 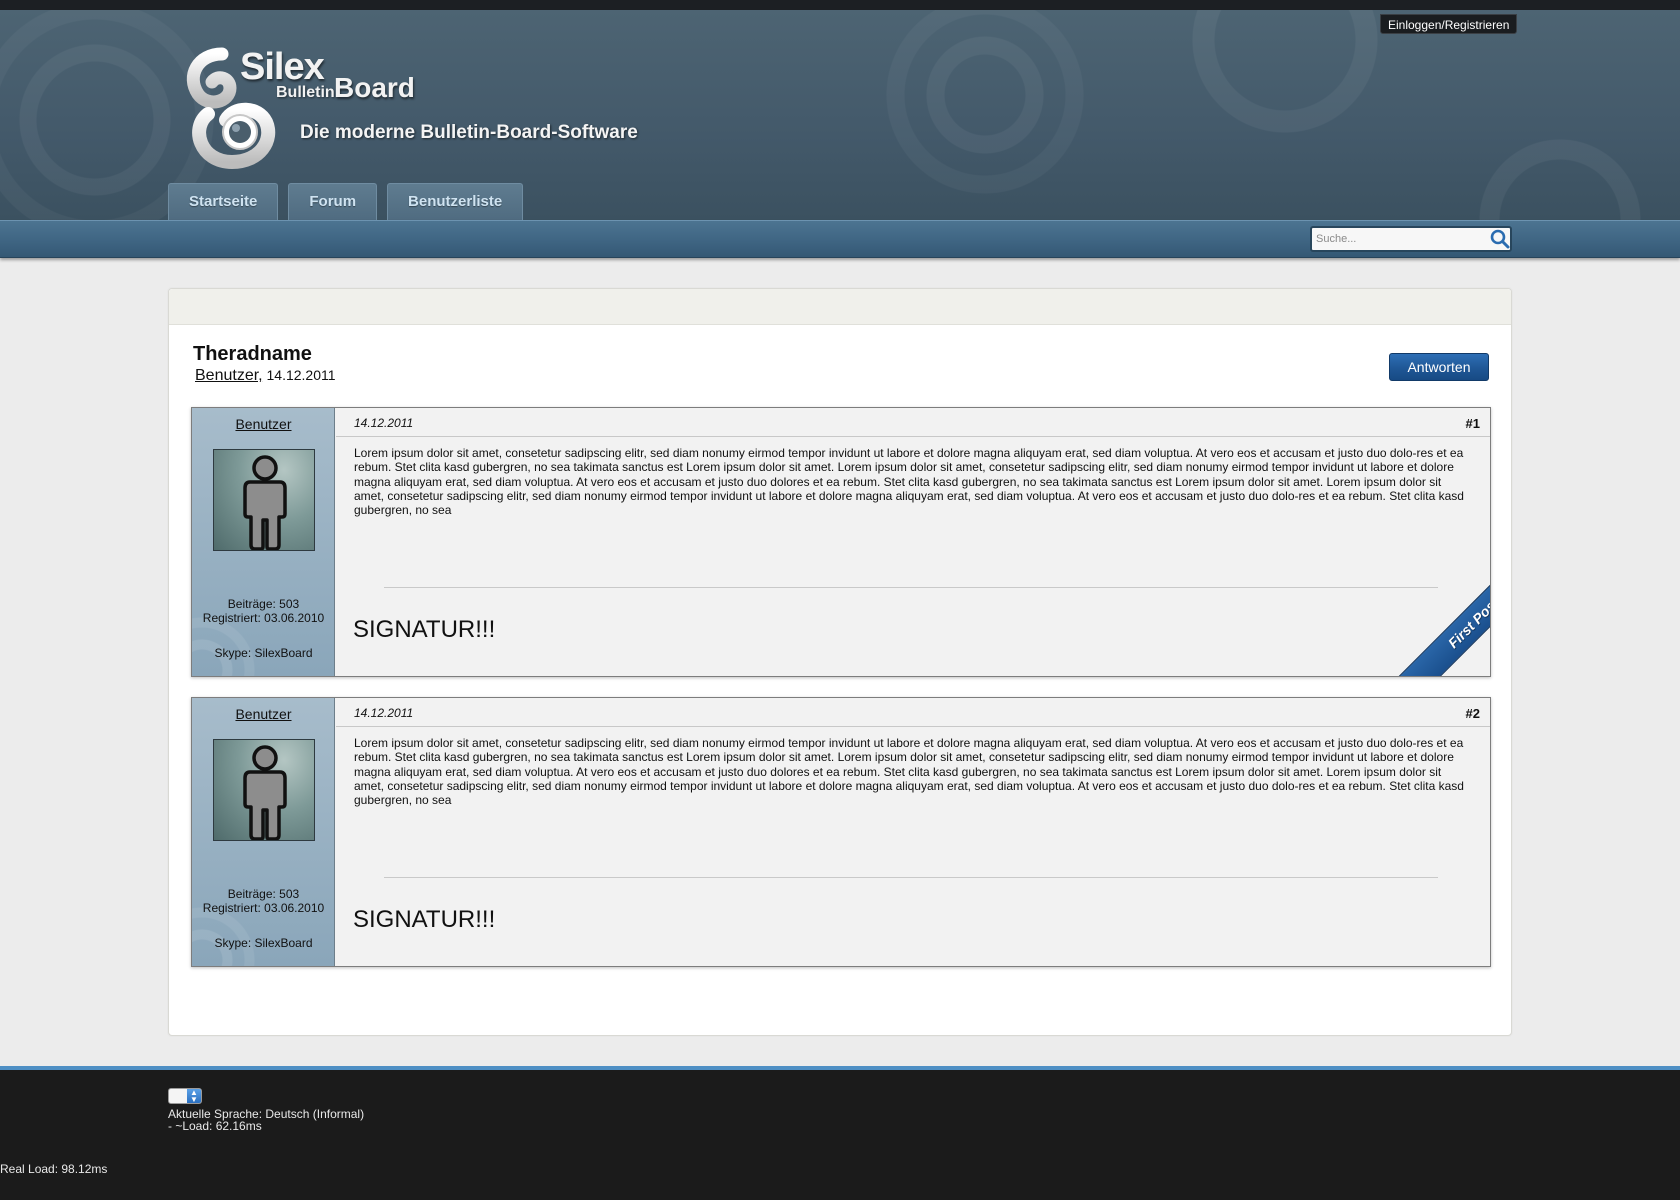 I want to click on logo-text-silex: Silex, so click(x=282, y=67).